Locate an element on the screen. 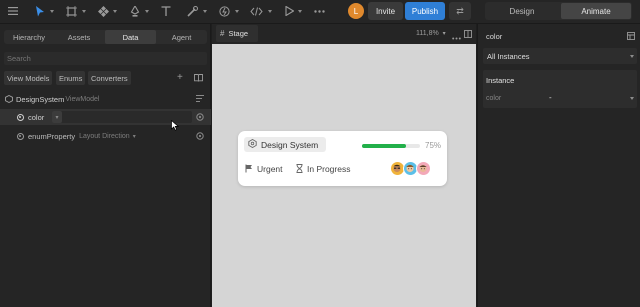 This screenshot has width=640, height=307. chip-enums: Enums is located at coordinates (71, 78).